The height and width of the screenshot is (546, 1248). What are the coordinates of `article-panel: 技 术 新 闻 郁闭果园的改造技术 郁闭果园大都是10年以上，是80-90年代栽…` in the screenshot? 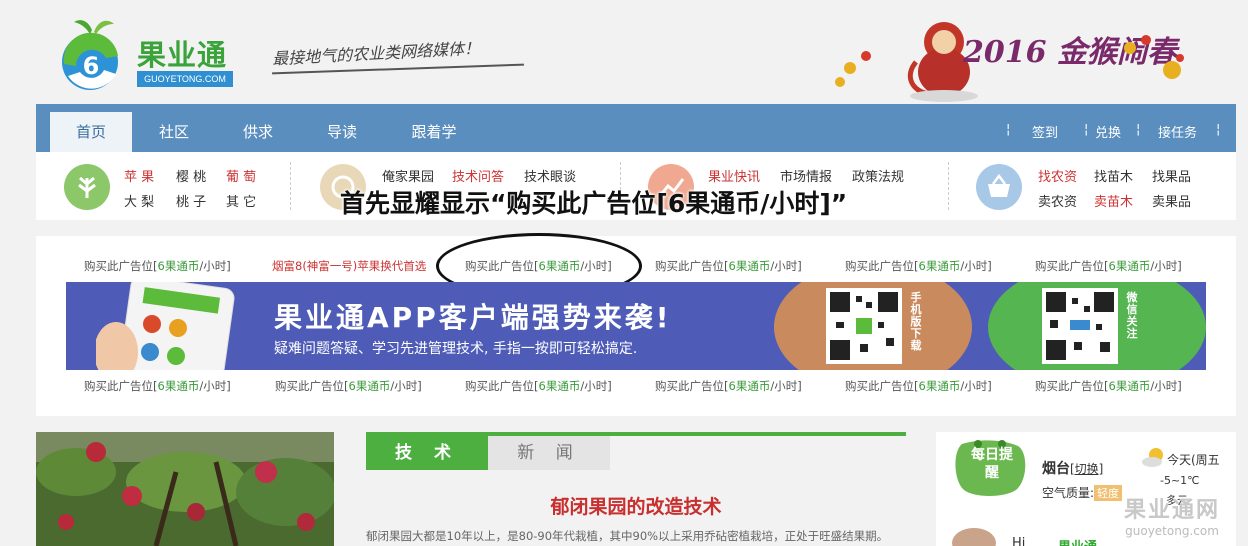 It's located at (636, 489).